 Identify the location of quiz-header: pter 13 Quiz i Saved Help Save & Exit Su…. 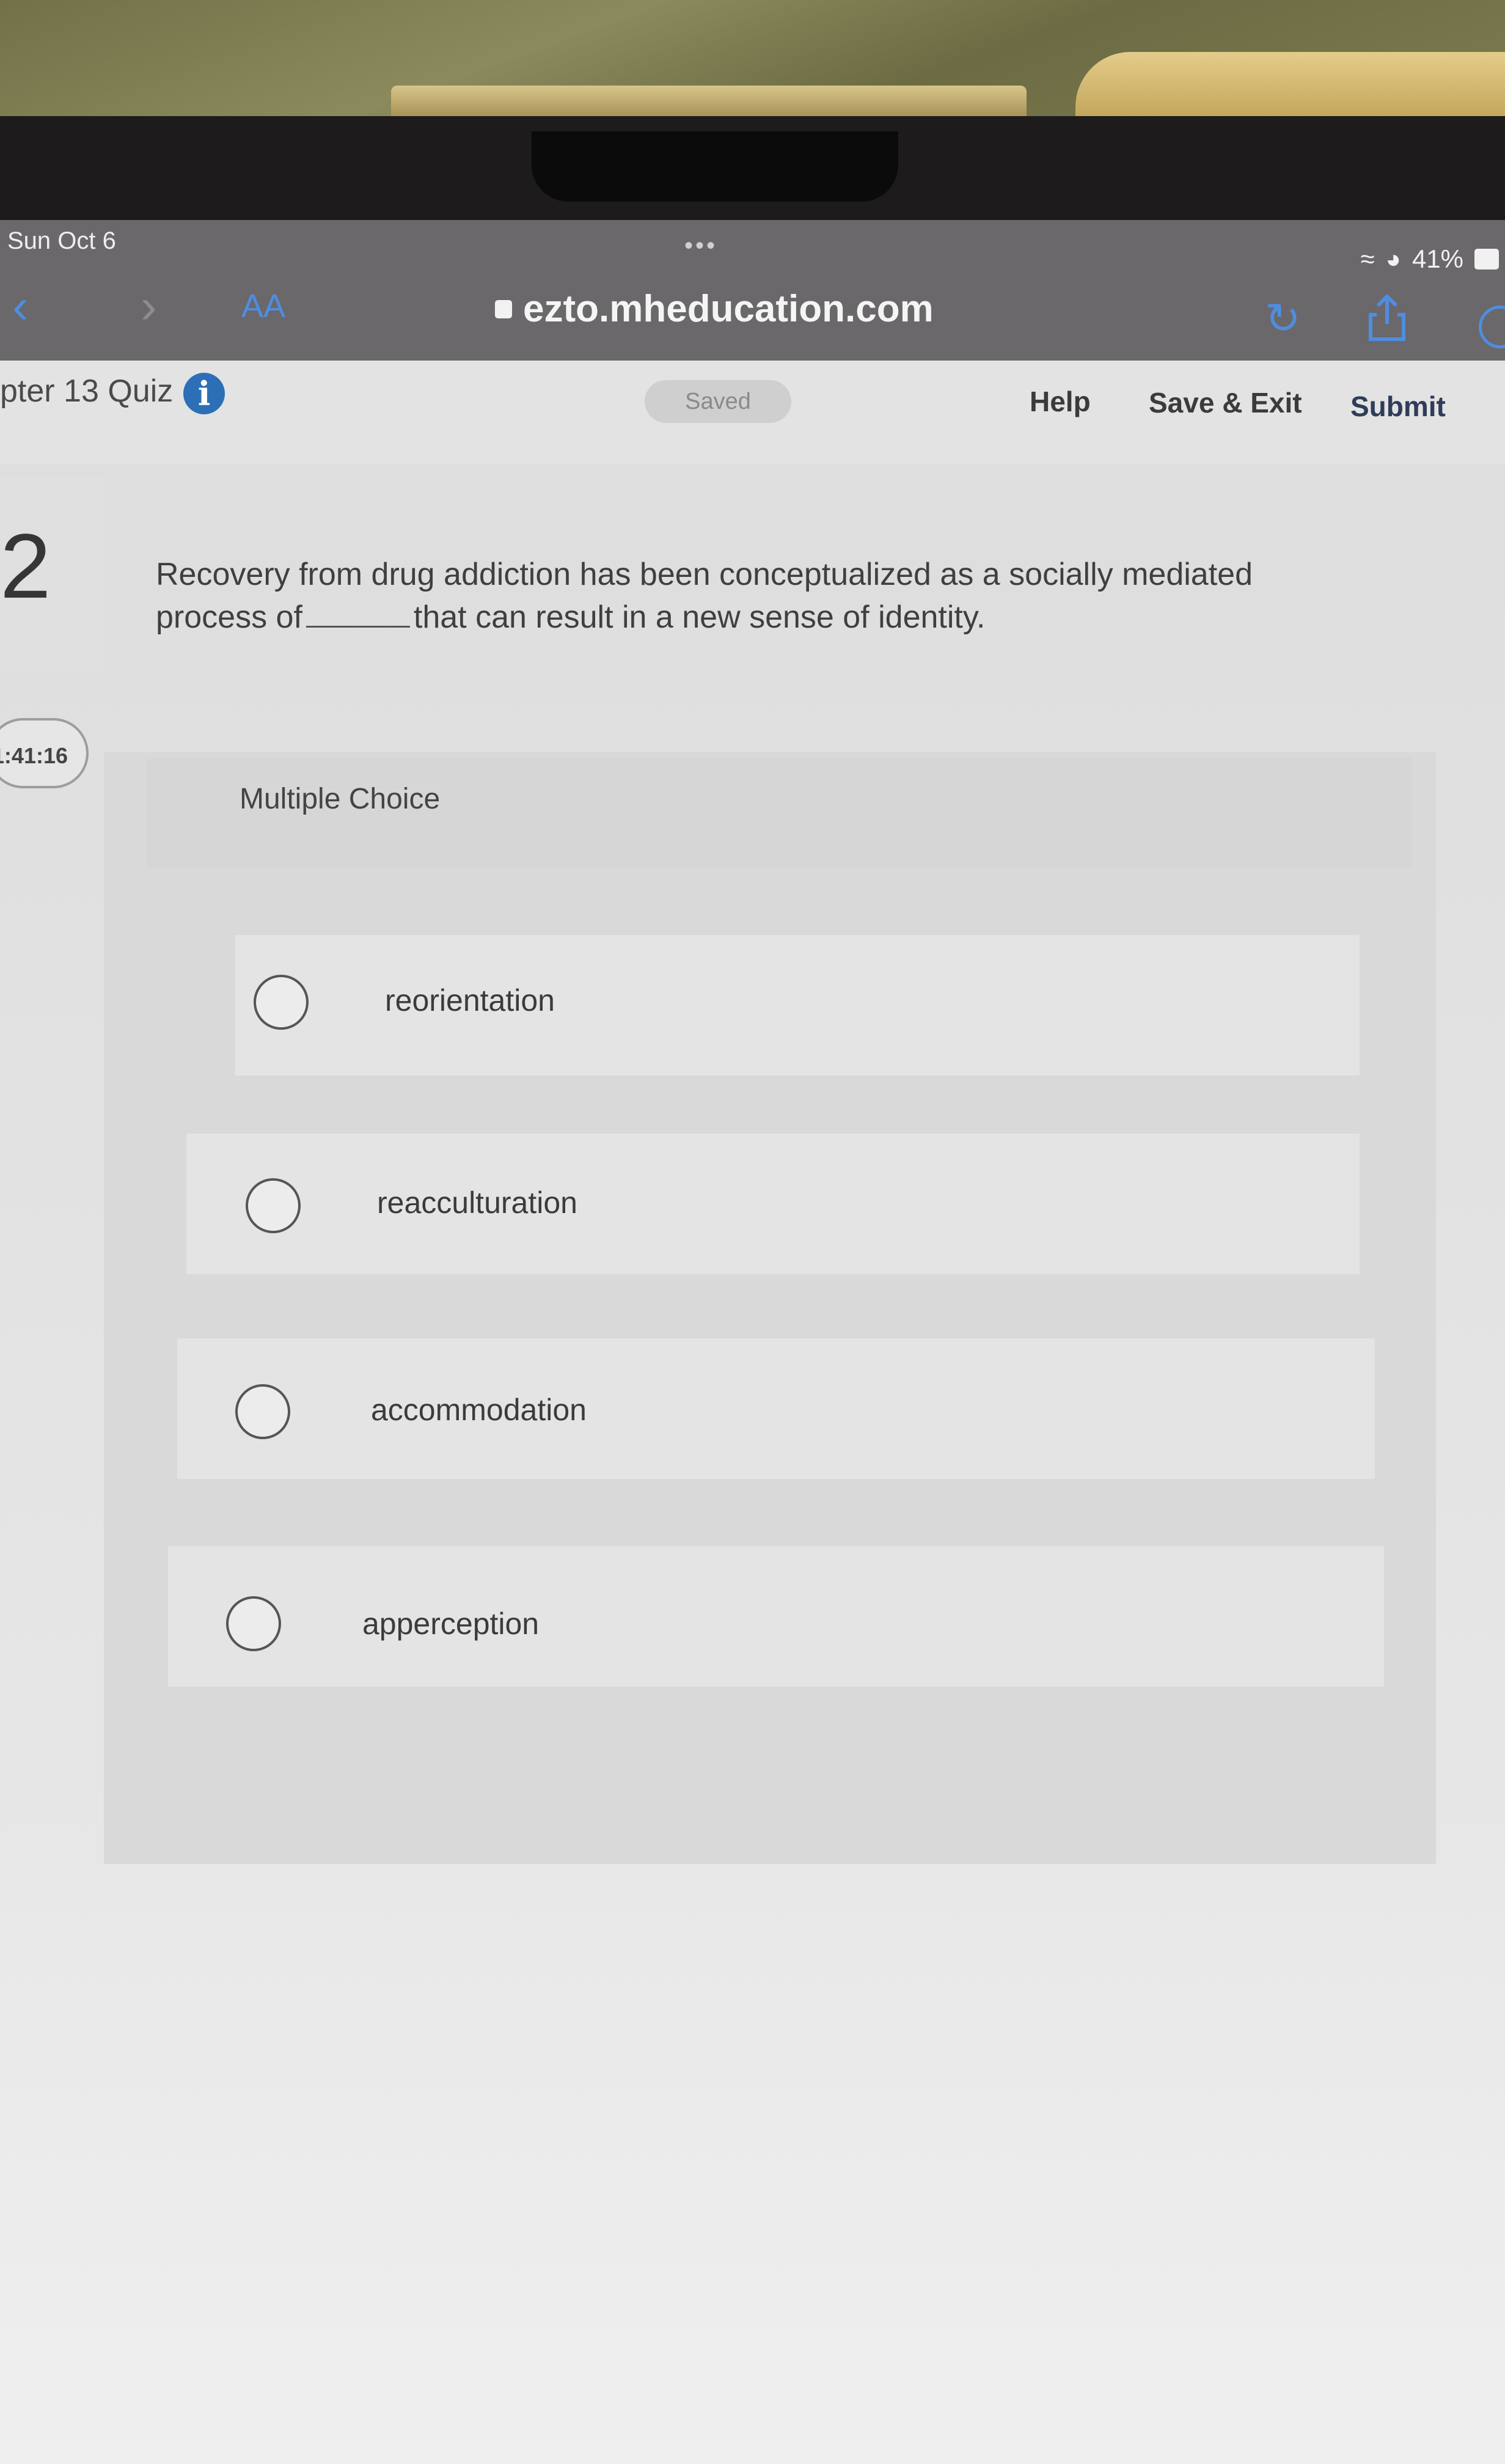
(752, 413).